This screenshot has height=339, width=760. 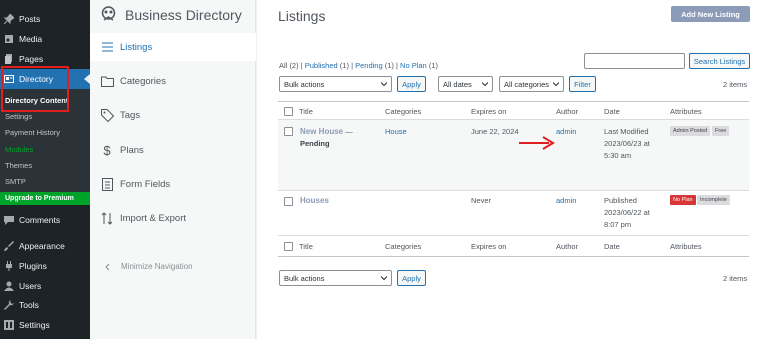 What do you see at coordinates (411, 84) in the screenshot?
I see `apply-button-top: Apply` at bounding box center [411, 84].